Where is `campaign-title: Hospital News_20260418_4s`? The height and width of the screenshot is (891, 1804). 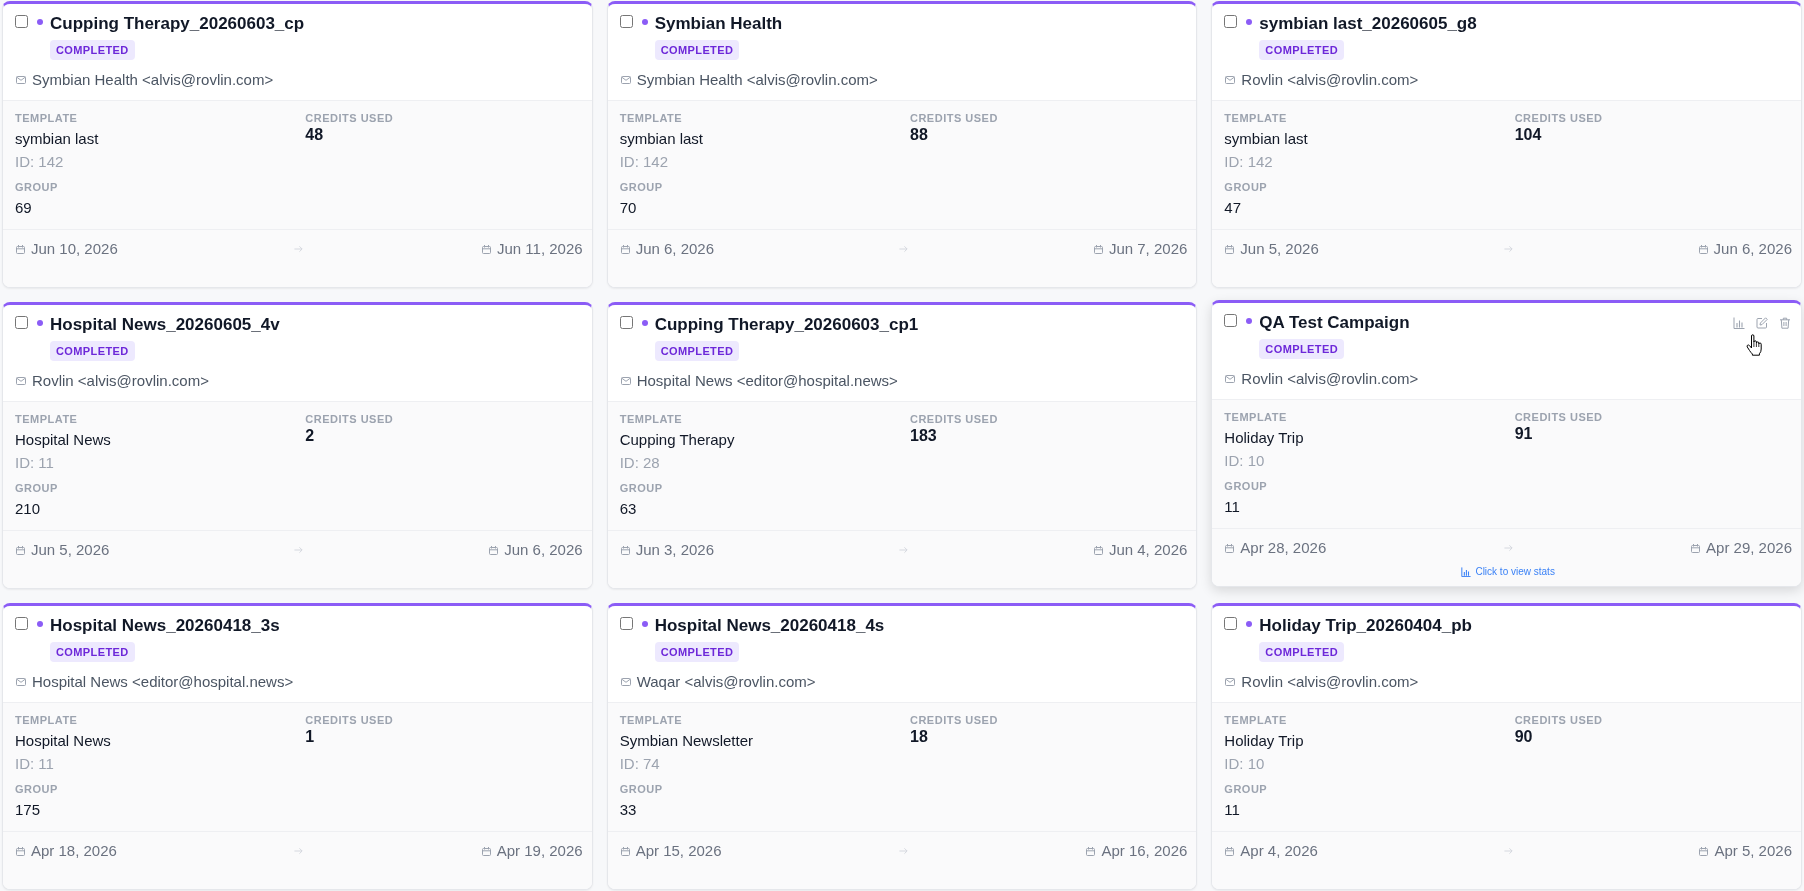
campaign-title: Hospital News_20260418_4s is located at coordinates (769, 626).